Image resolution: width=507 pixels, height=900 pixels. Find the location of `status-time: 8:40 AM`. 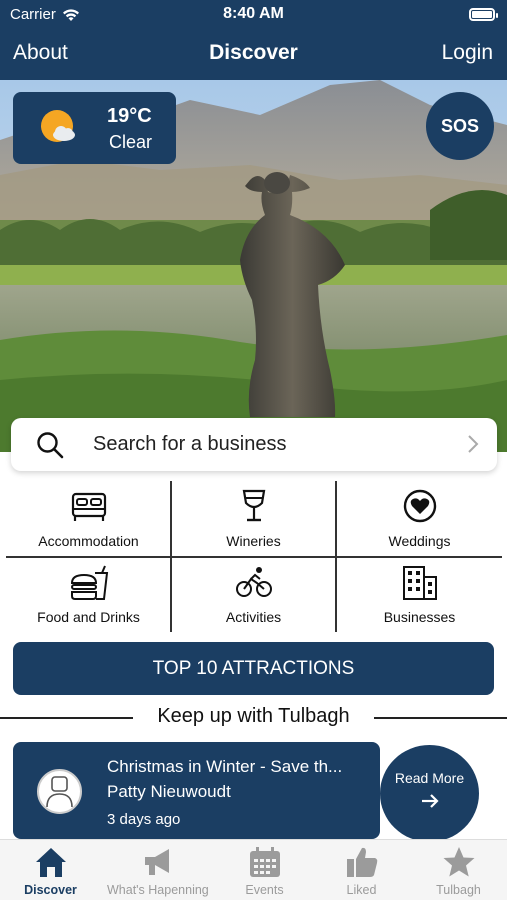

status-time: 8:40 AM is located at coordinates (253, 13).